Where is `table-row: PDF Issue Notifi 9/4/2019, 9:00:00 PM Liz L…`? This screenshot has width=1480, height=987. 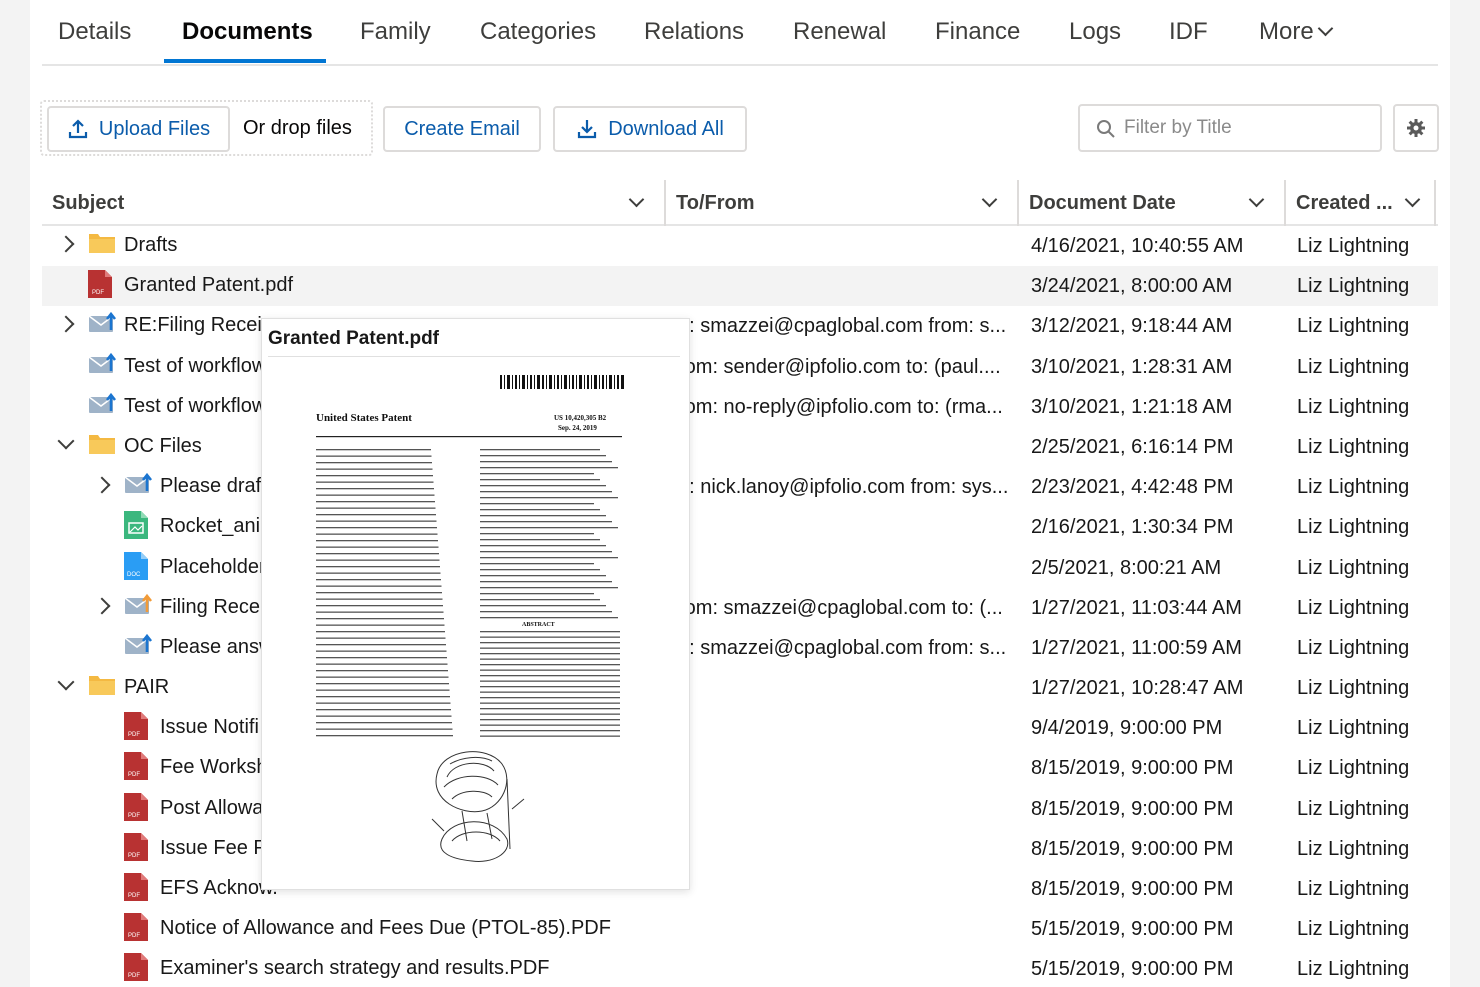
table-row: PDF Issue Notifi 9/4/2019, 9:00:00 PM Liz L… is located at coordinates (740, 728).